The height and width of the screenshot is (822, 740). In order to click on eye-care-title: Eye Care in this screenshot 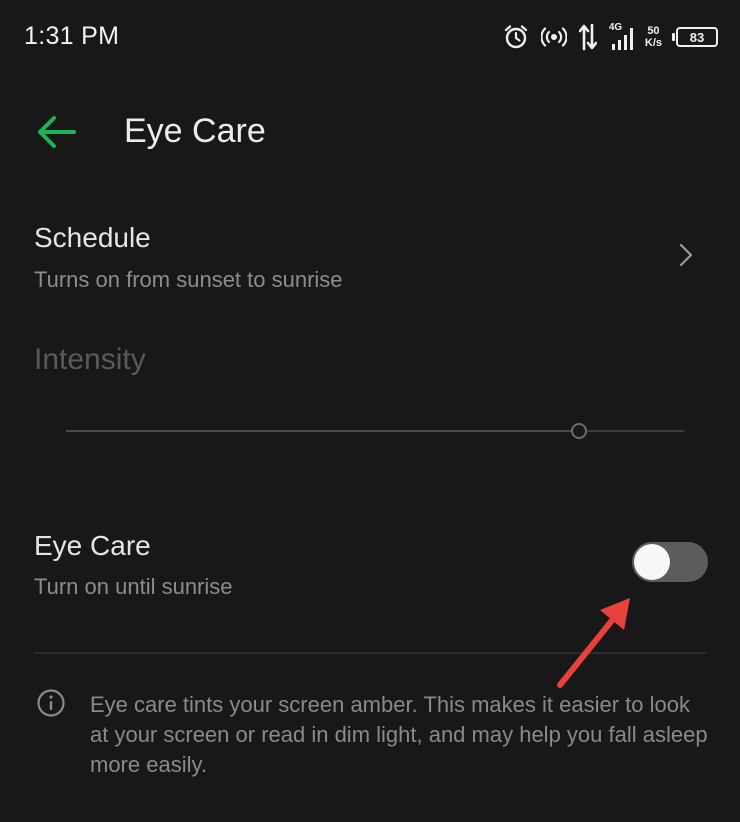, I will do `click(92, 545)`.